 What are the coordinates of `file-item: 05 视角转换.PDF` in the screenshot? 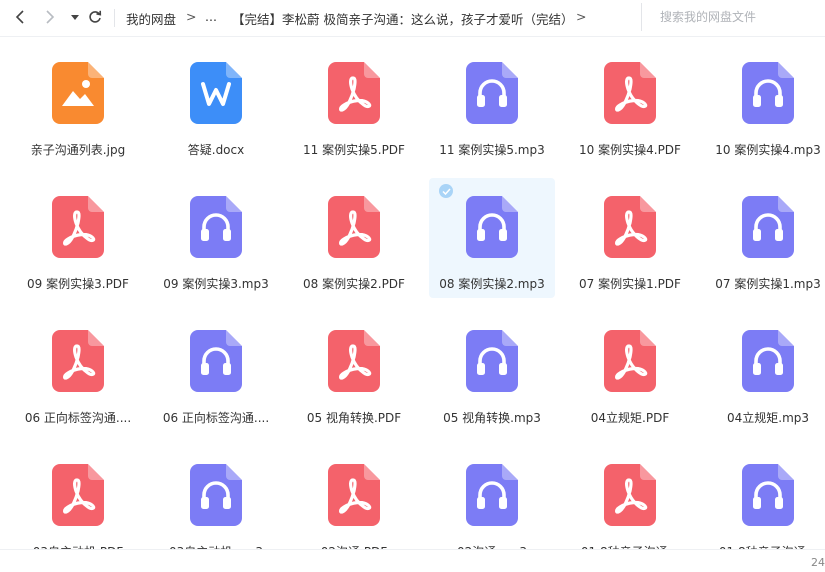 It's located at (354, 372).